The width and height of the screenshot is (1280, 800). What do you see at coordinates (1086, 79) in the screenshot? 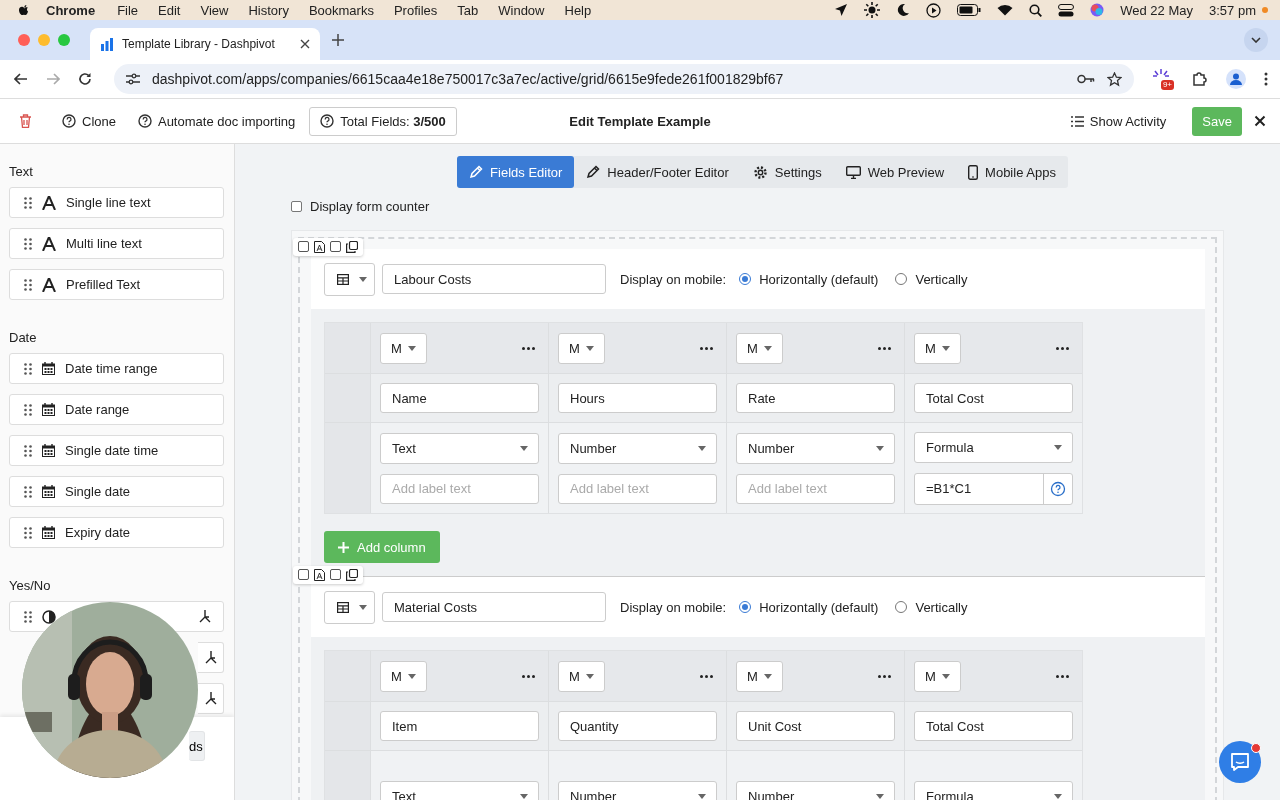
I see `key-icon` at bounding box center [1086, 79].